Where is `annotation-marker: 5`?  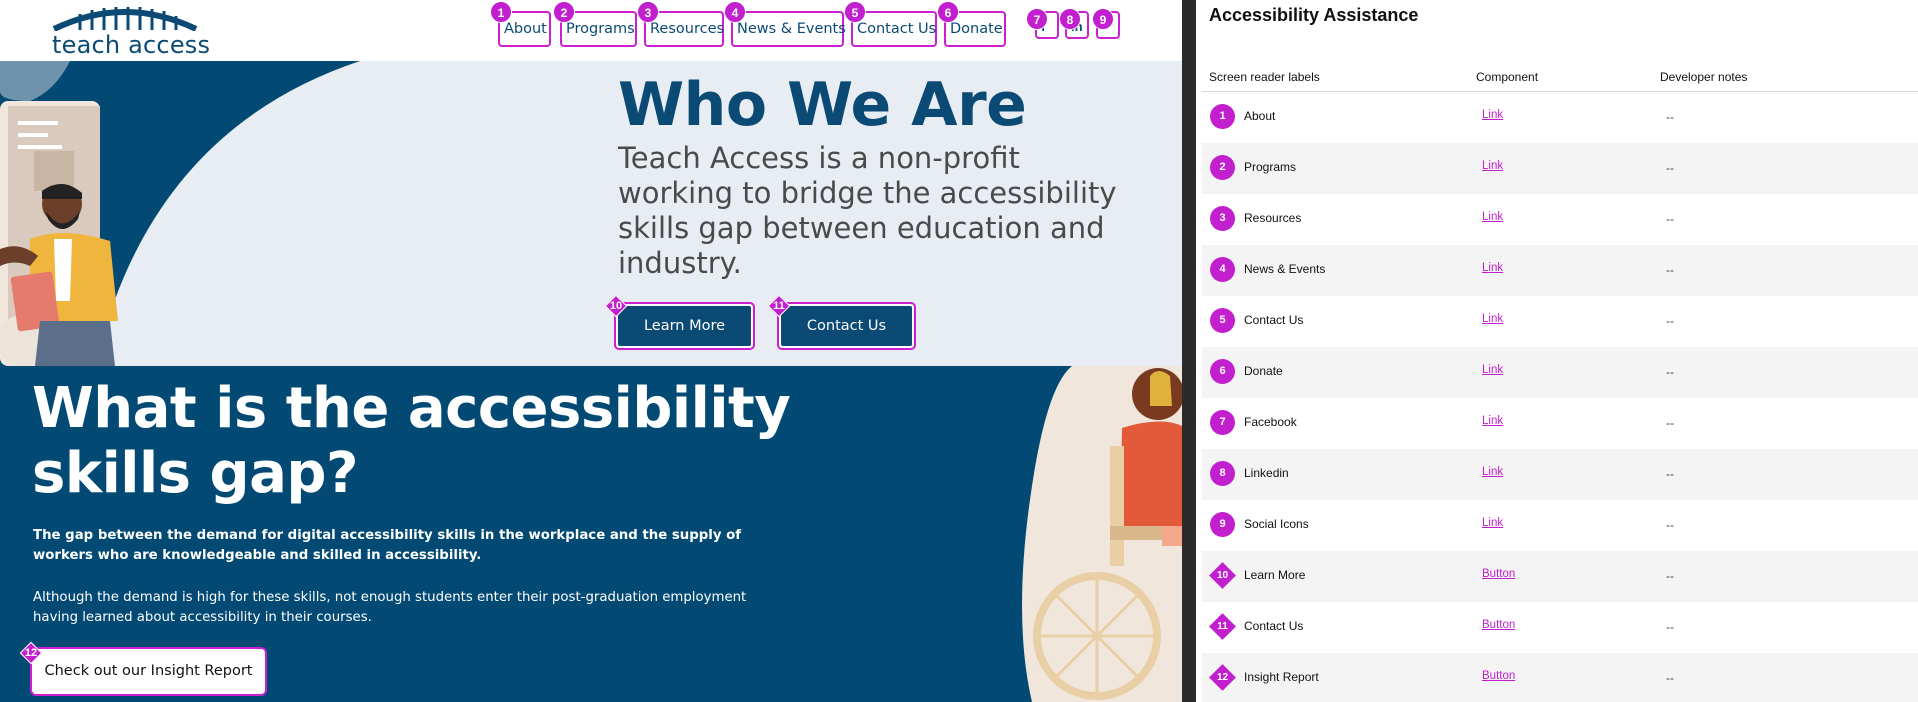 annotation-marker: 5 is located at coordinates (855, 12).